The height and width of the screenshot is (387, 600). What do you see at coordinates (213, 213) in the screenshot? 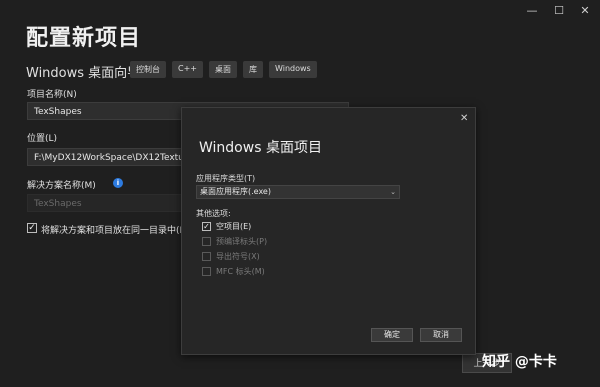
I see `other-options-label: 其他选项:` at bounding box center [213, 213].